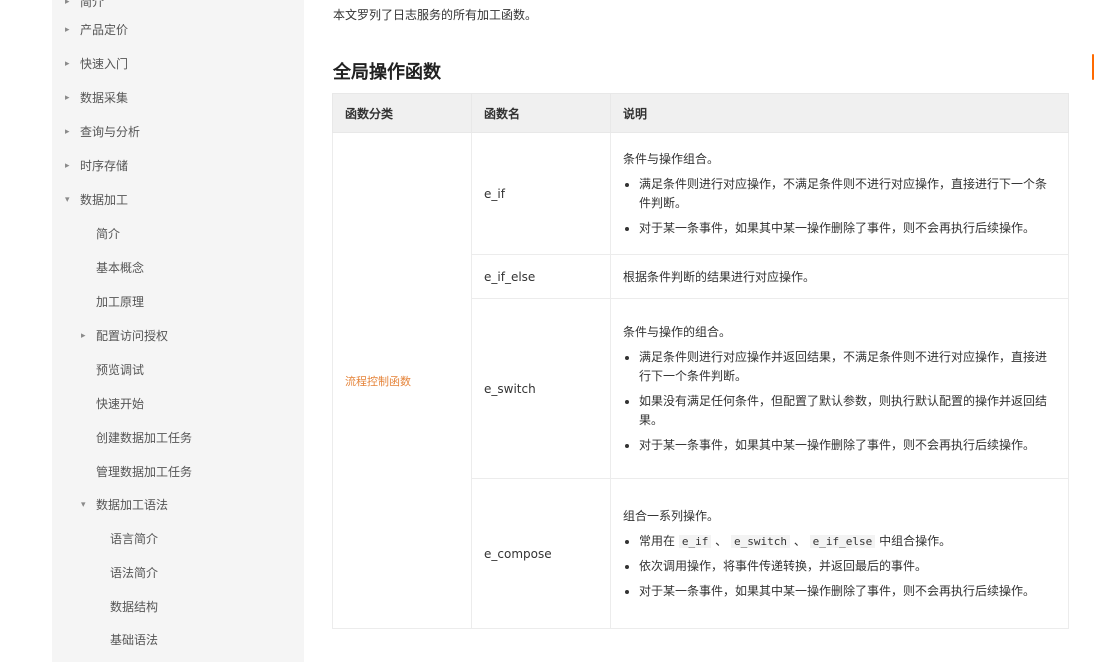 The width and height of the screenshot is (1108, 662). I want to click on sidebar-item-data-processing: ▾ 数据加工, so click(97, 200).